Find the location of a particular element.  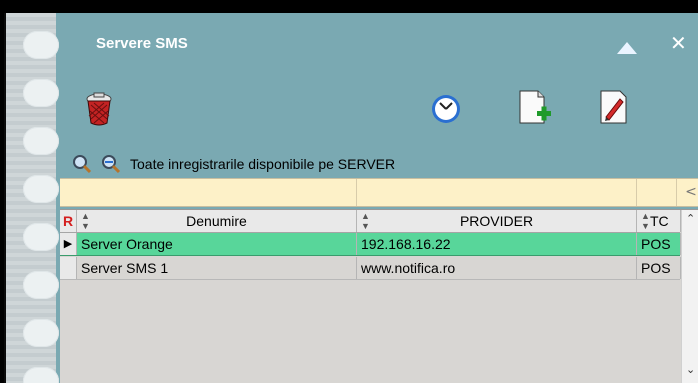

column-header-label: TC is located at coordinates (659, 221).